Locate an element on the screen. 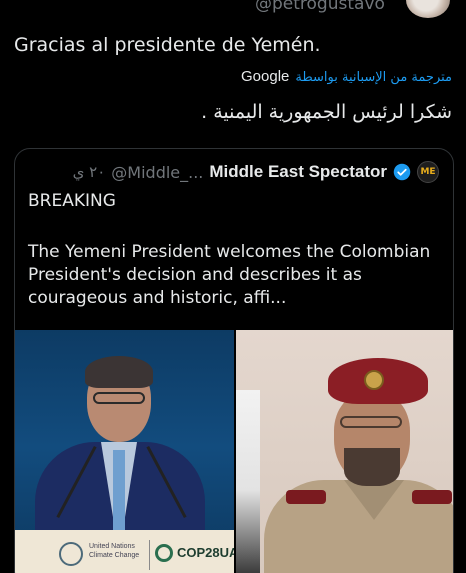  podium-event: COP28UAE is located at coordinates (205, 552).